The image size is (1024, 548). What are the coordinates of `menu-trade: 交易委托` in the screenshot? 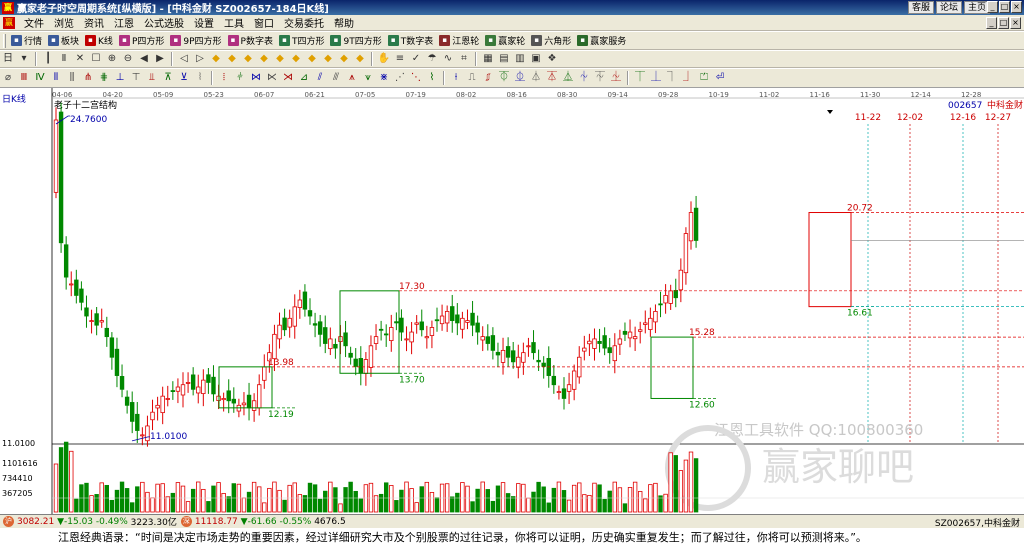 It's located at (304, 22).